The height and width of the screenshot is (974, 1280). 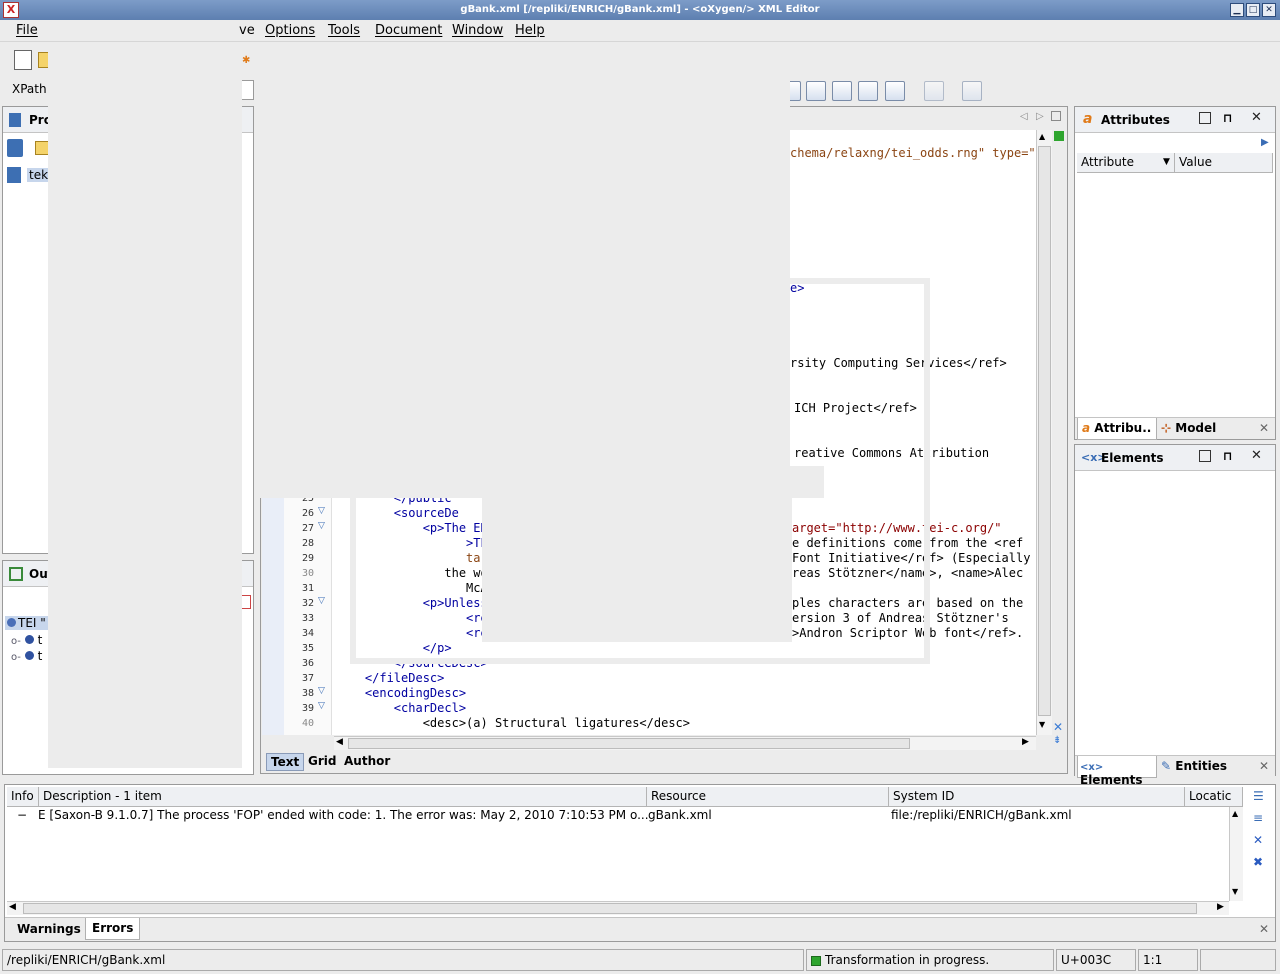 What do you see at coordinates (15, 148) in the screenshot?
I see `new-project-icon` at bounding box center [15, 148].